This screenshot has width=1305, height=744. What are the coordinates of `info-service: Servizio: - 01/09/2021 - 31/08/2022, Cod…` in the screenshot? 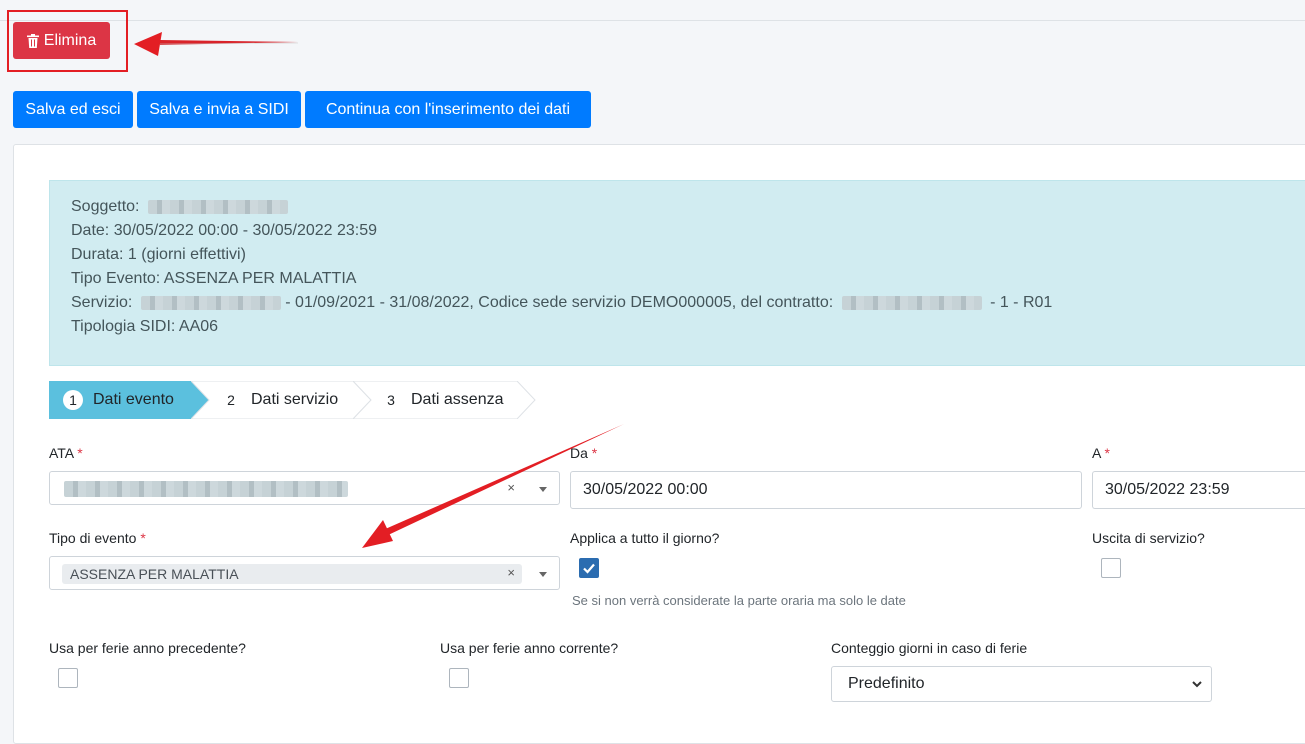 It's located at (561, 303).